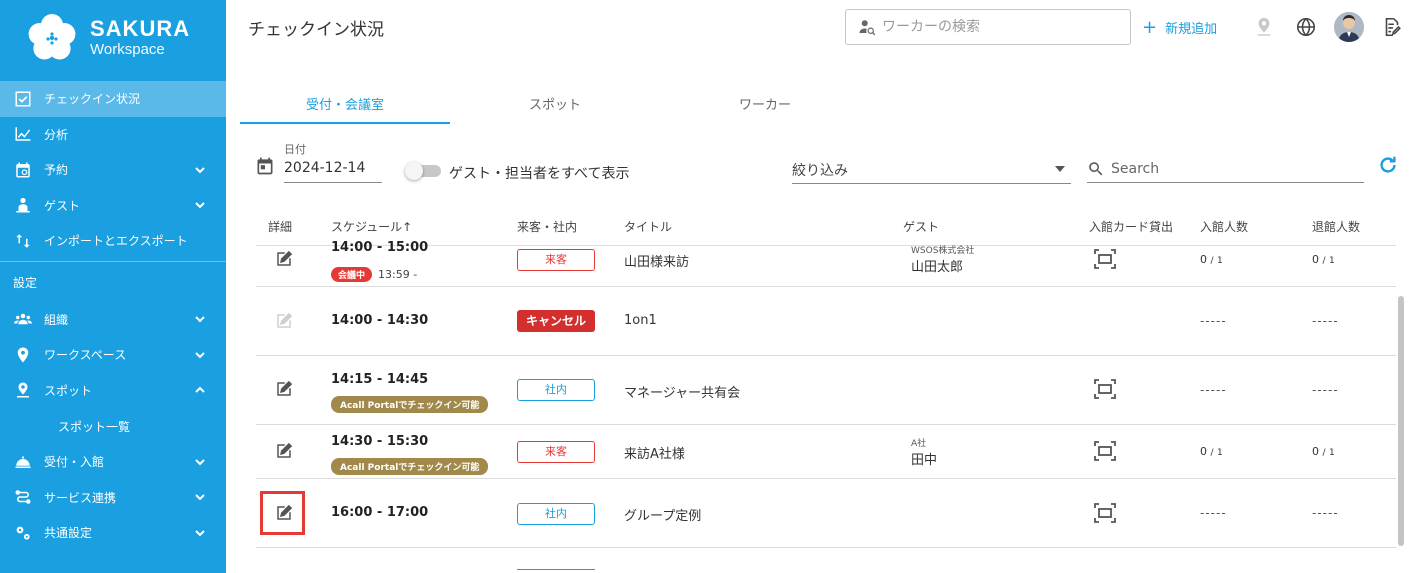 The height and width of the screenshot is (573, 1420). What do you see at coordinates (654, 454) in the screenshot?
I see `row-title: 来訪A社様` at bounding box center [654, 454].